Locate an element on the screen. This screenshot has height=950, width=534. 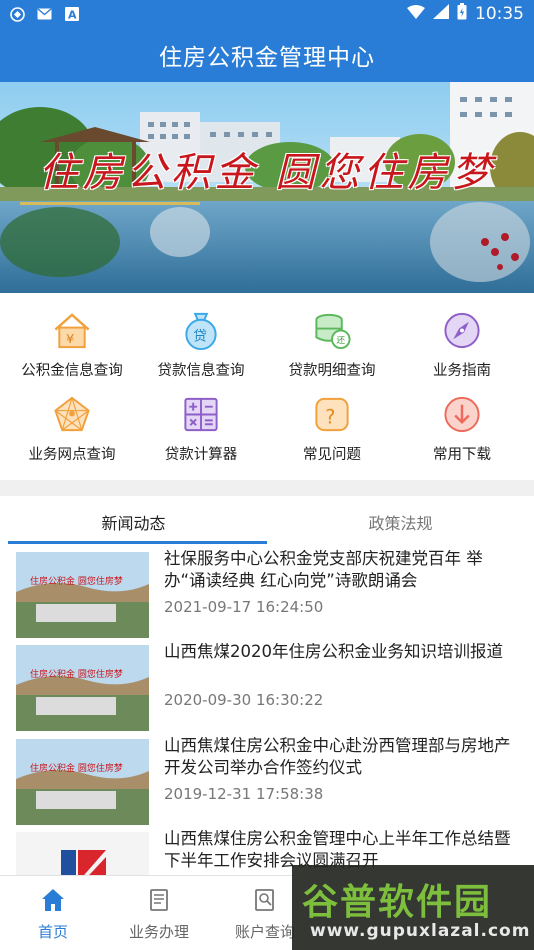
grid-label: 公积金信息查询 is located at coordinates (72, 371).